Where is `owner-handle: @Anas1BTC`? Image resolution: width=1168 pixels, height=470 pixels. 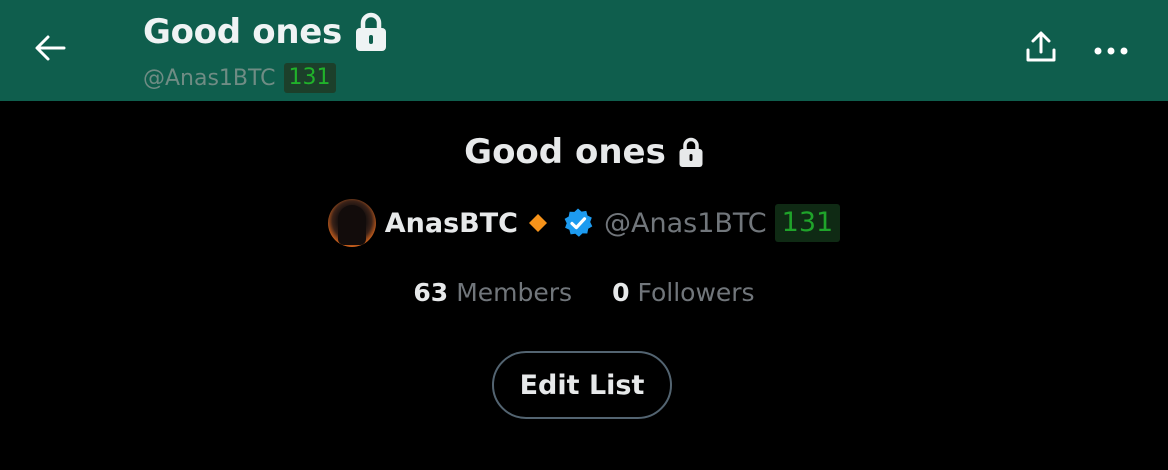 owner-handle: @Anas1BTC is located at coordinates (685, 223).